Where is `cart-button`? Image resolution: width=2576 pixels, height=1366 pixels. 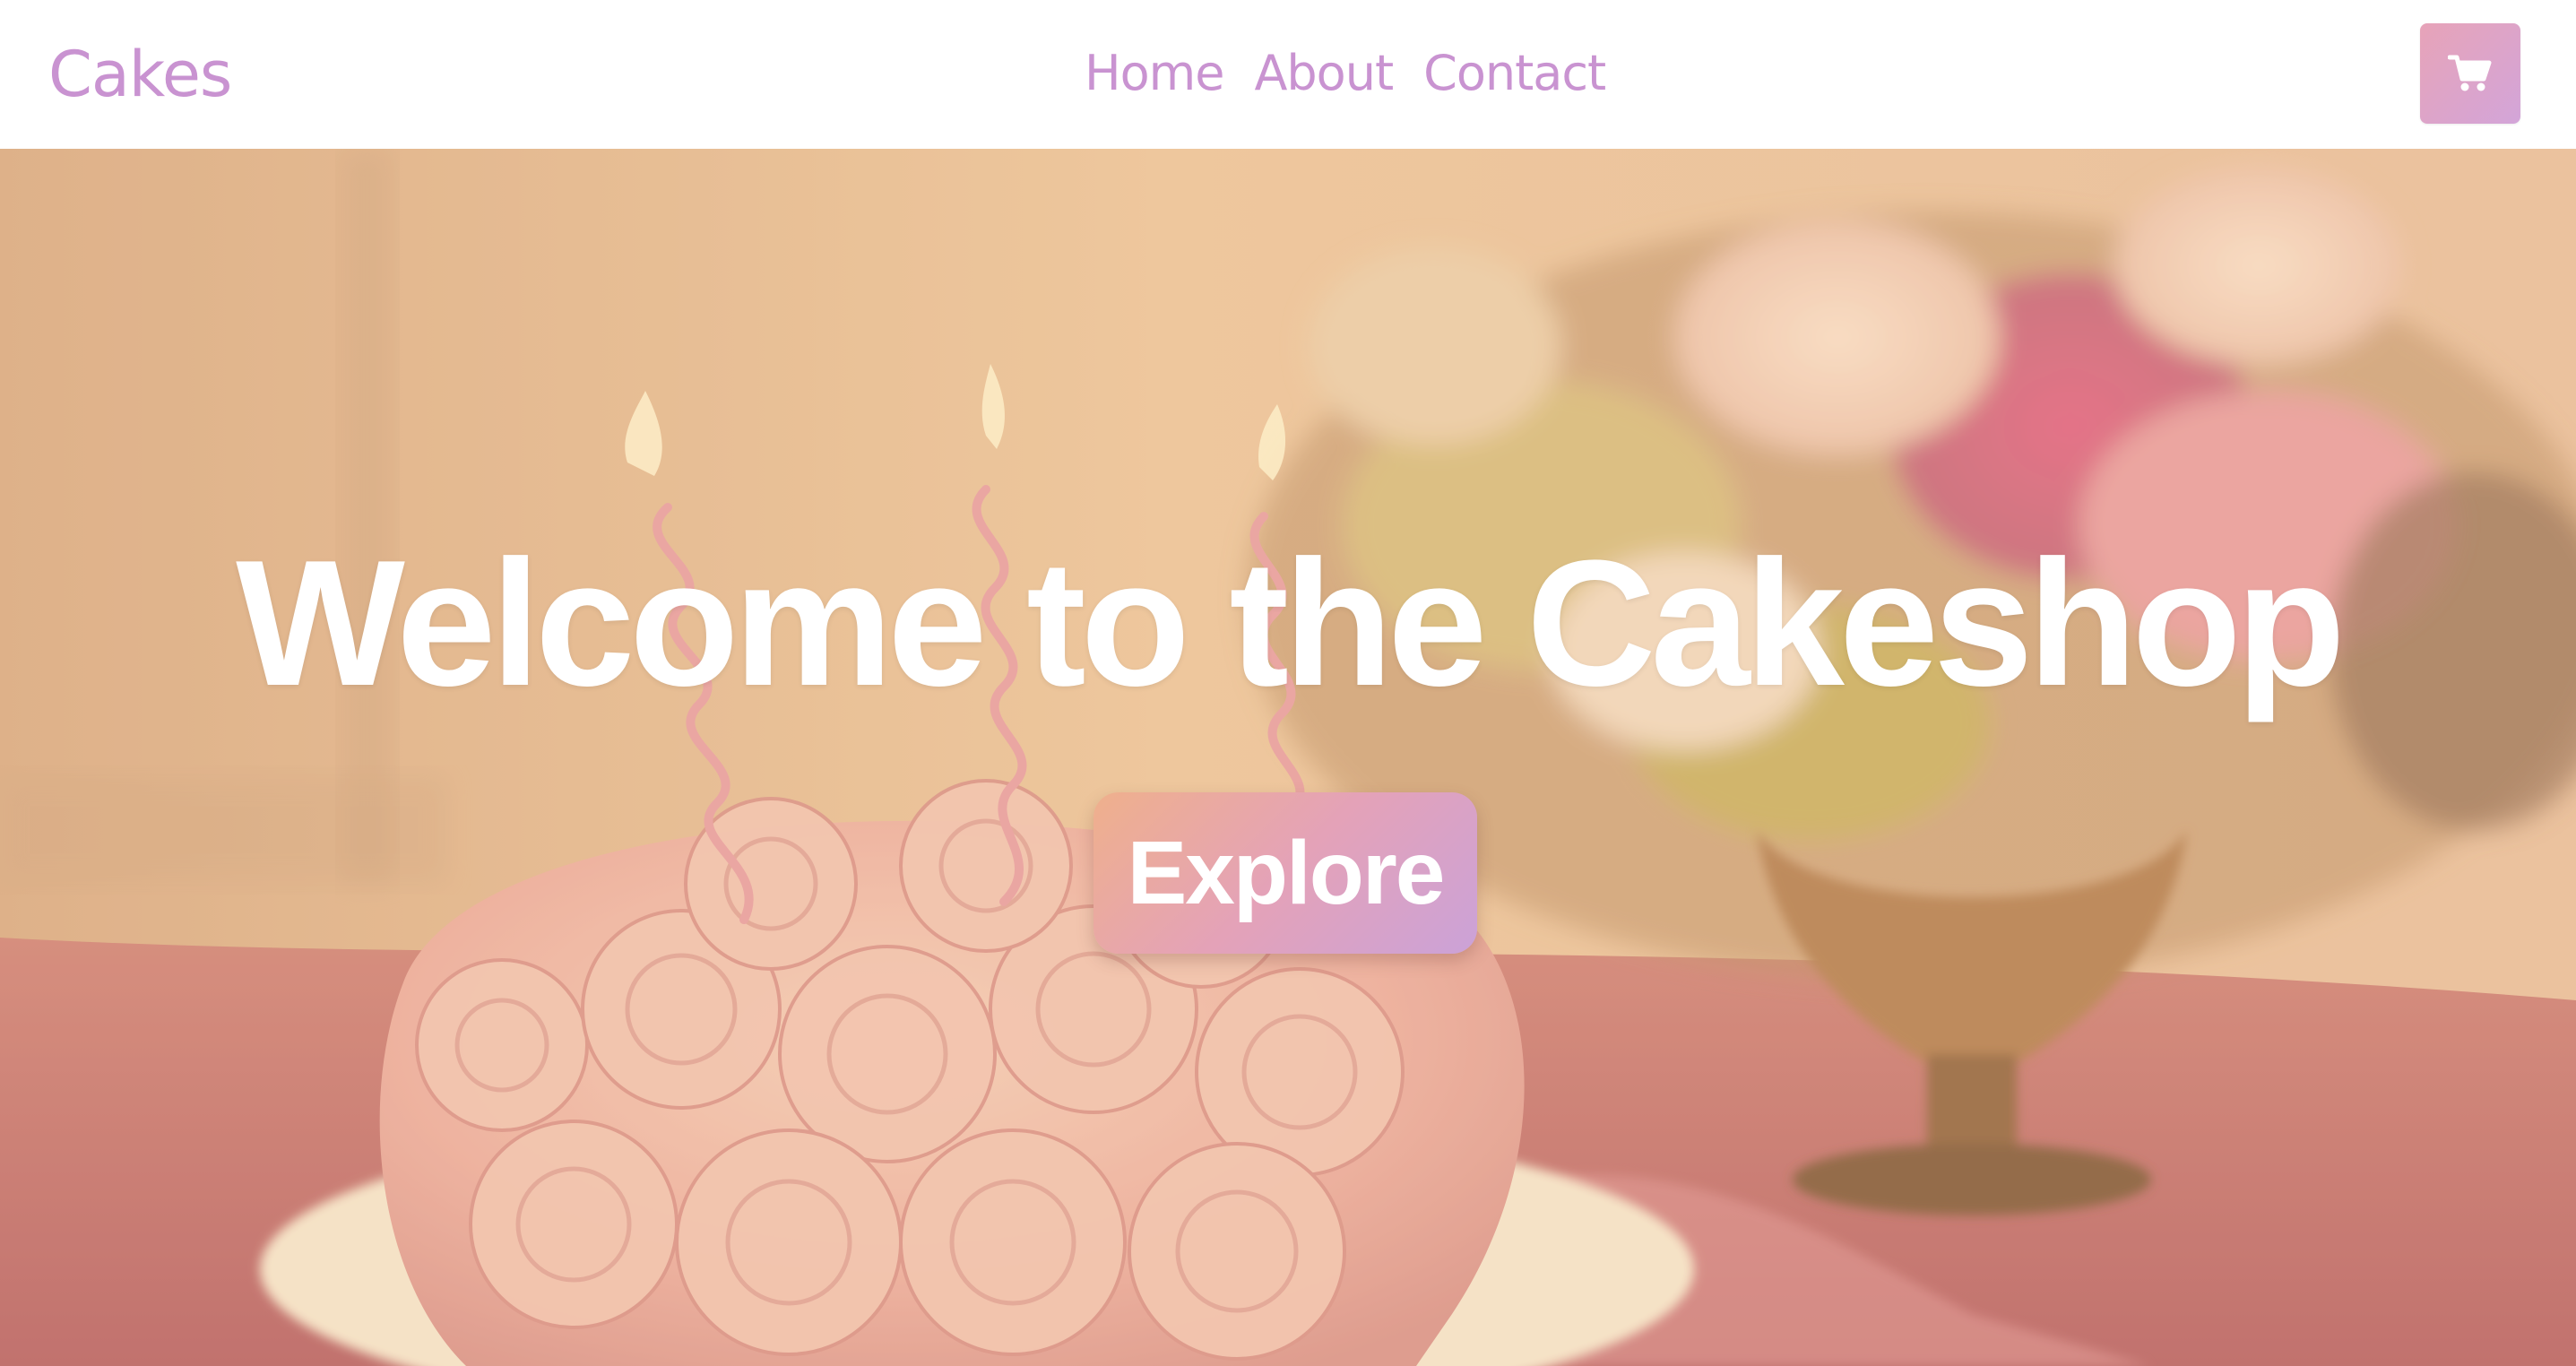 cart-button is located at coordinates (2470, 73).